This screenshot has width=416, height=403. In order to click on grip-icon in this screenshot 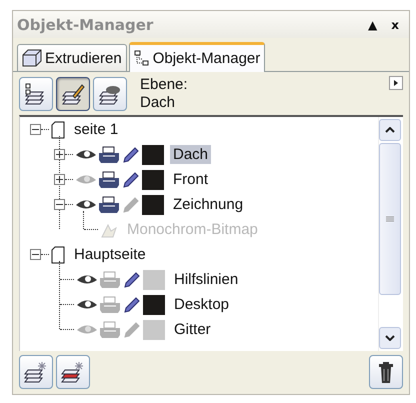, I will do `click(390, 219)`.